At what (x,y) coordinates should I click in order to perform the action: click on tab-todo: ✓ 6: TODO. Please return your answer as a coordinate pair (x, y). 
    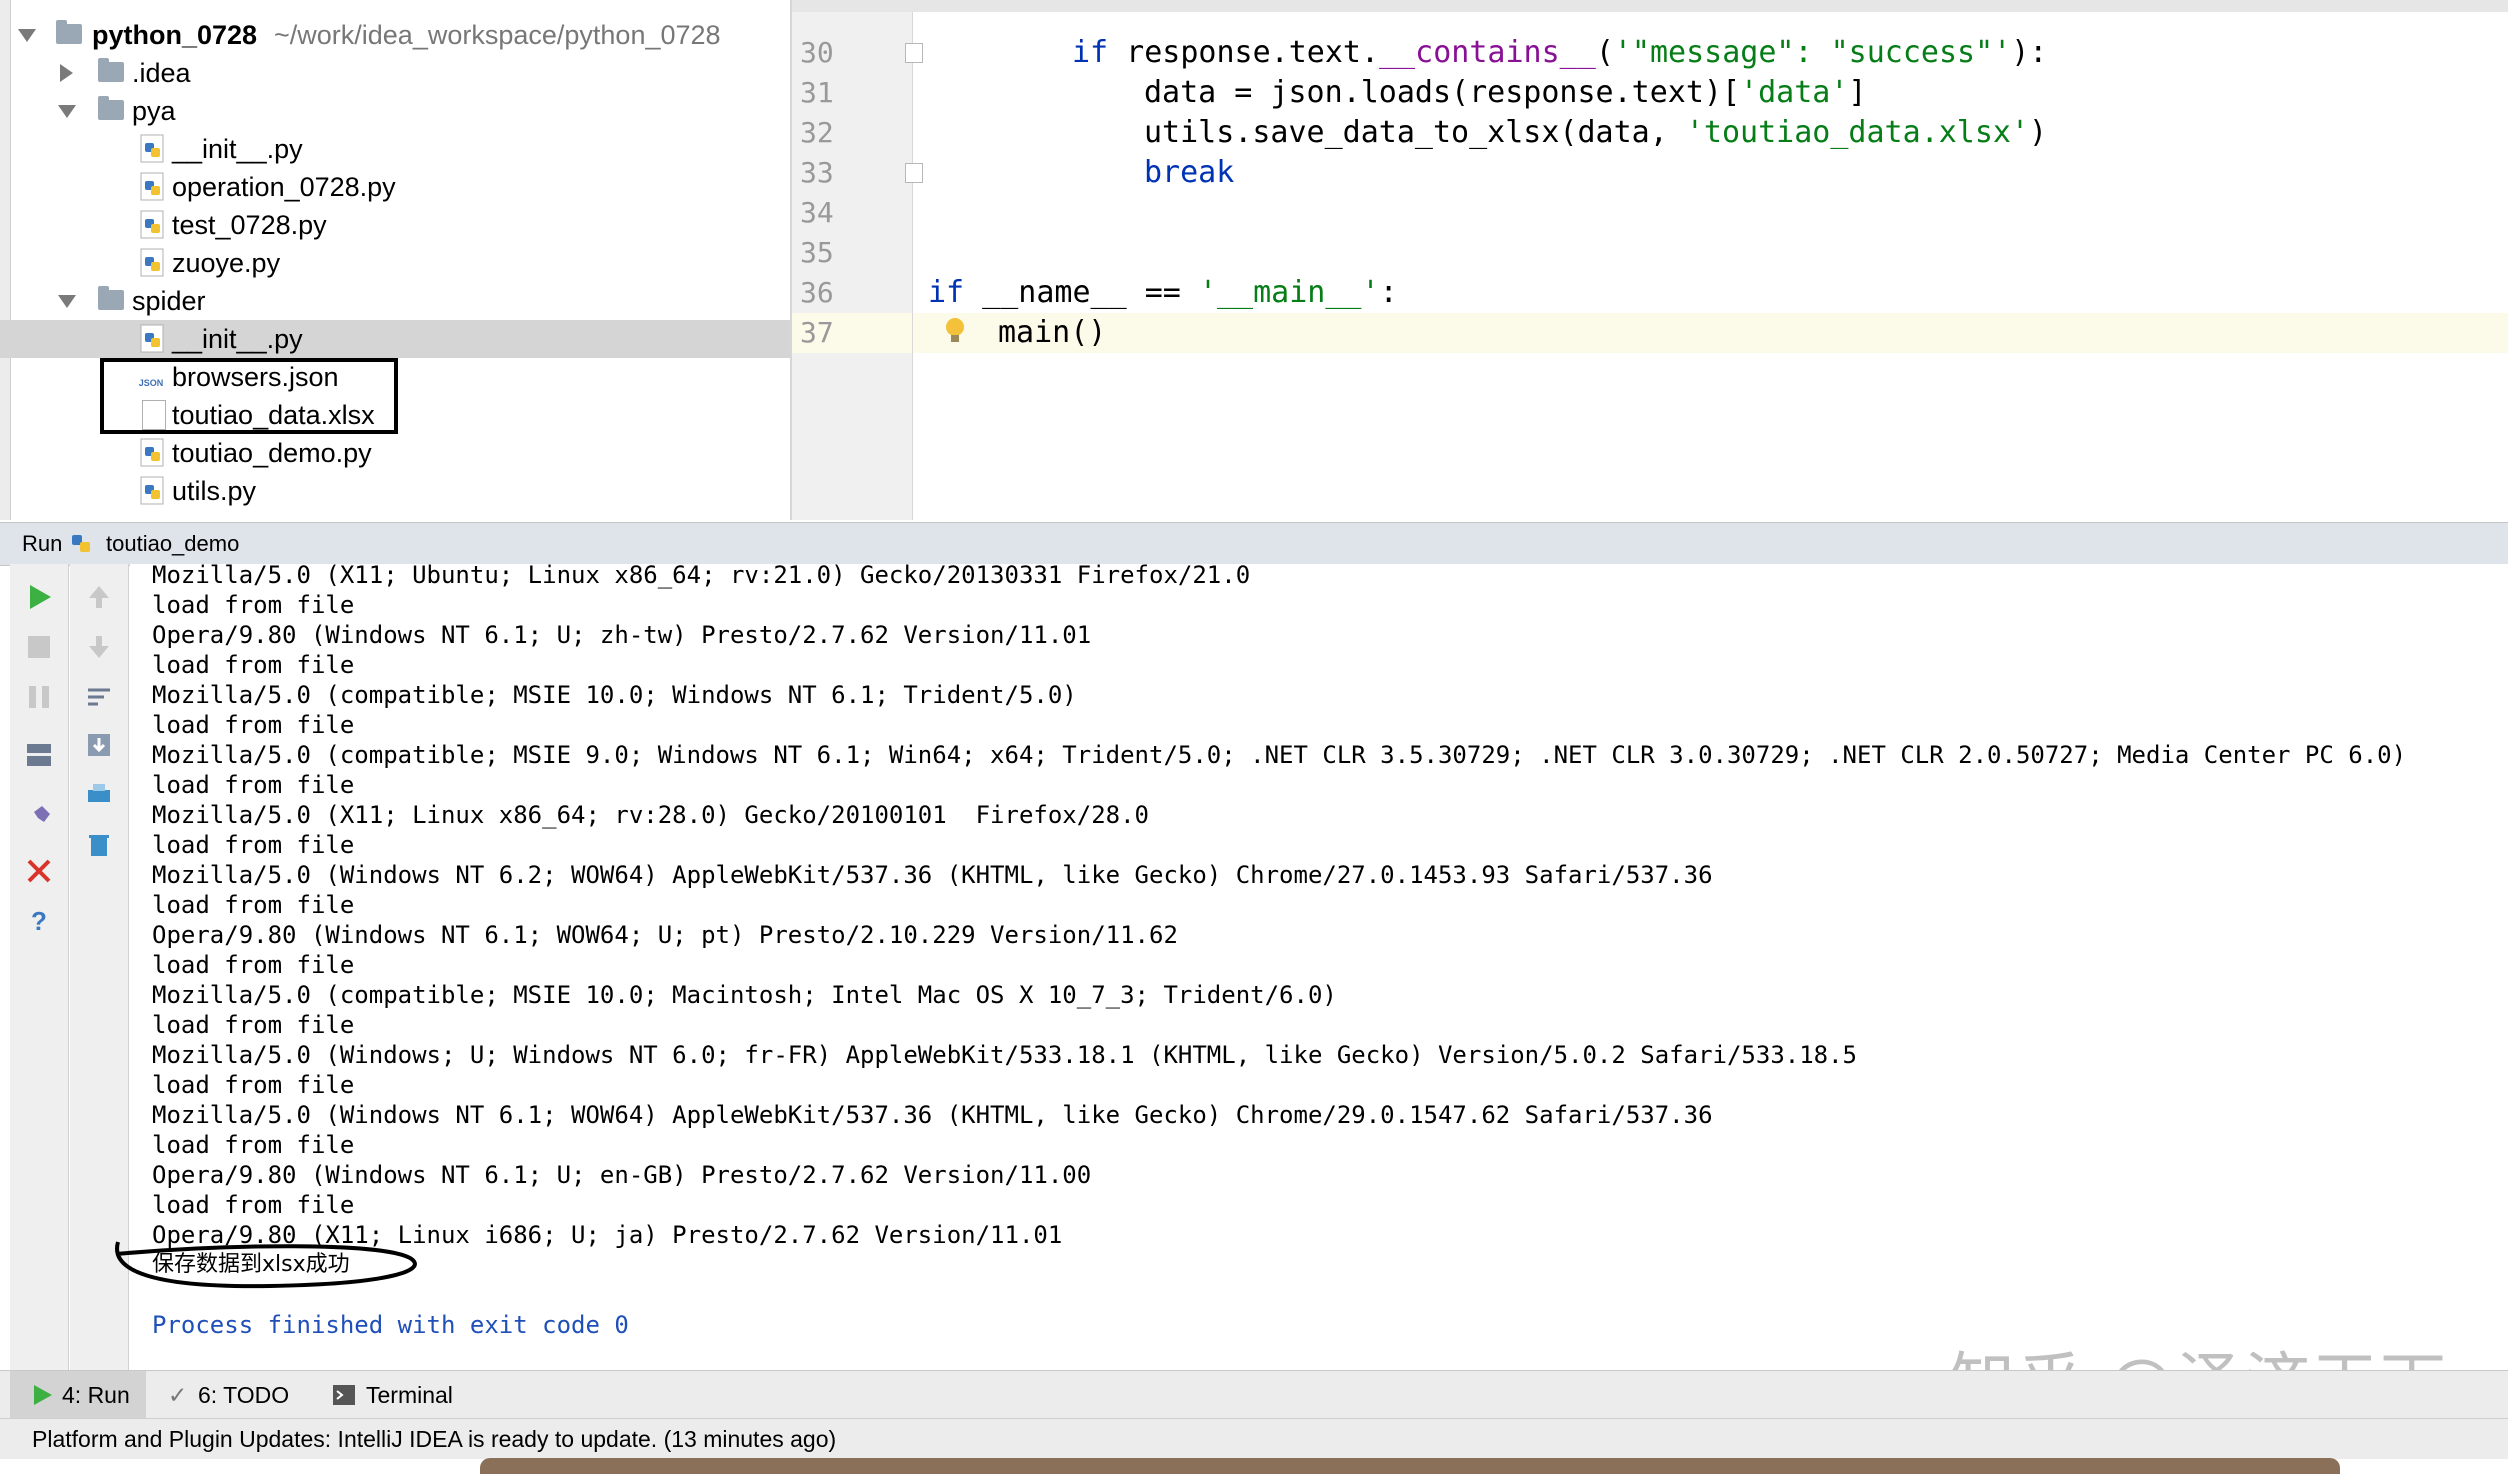
    Looking at the image, I should click on (235, 1395).